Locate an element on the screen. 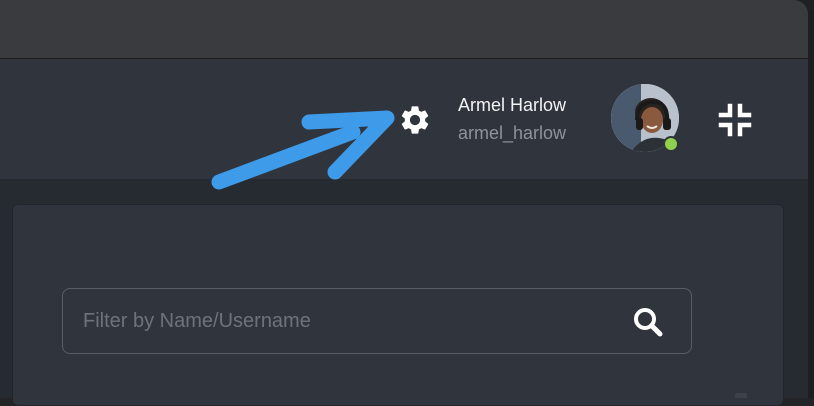  search-button is located at coordinates (648, 322).